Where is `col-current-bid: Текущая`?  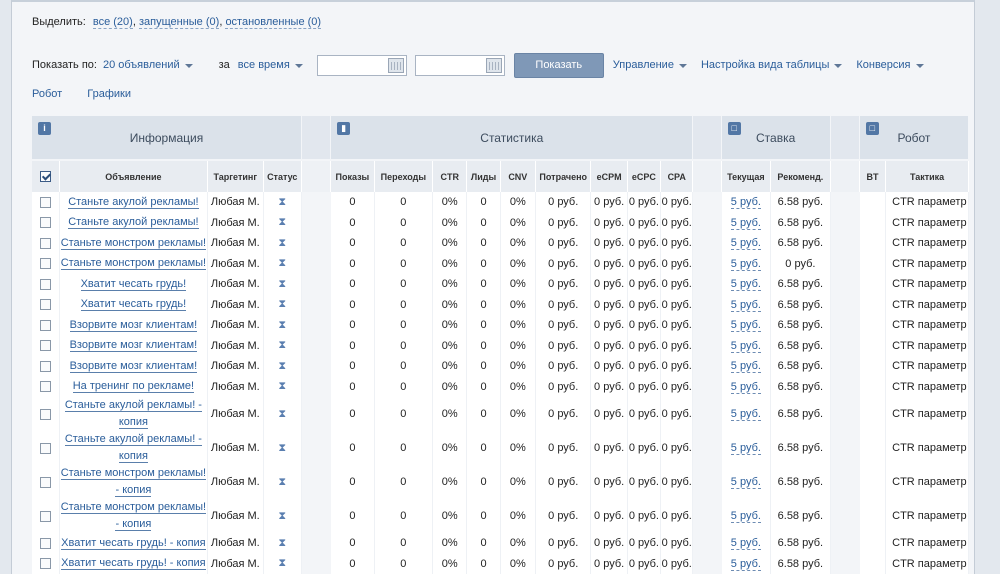 col-current-bid: Текущая is located at coordinates (745, 176).